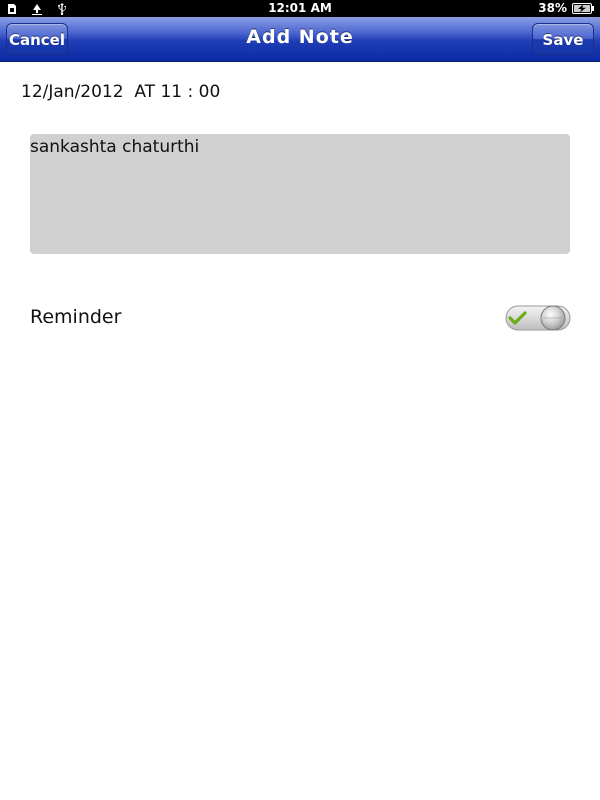 The width and height of the screenshot is (600, 800). Describe the element at coordinates (120, 92) in the screenshot. I see `note-date-time: 12/Jan/2012 AT 11 : 00` at that location.